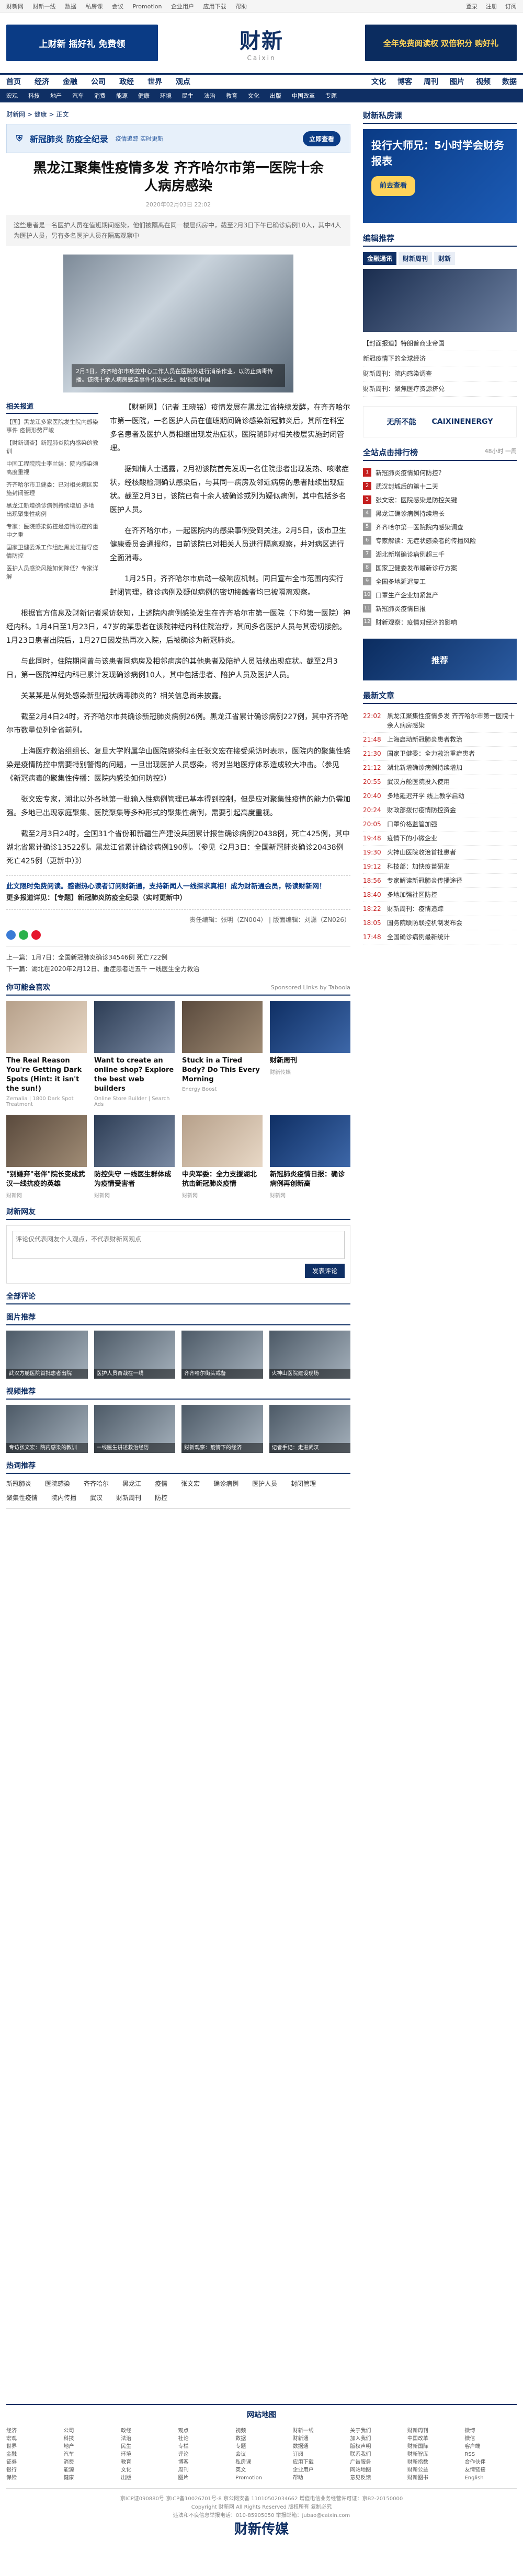 The height and width of the screenshot is (2576, 523). I want to click on nav-item: 周刊, so click(431, 81).